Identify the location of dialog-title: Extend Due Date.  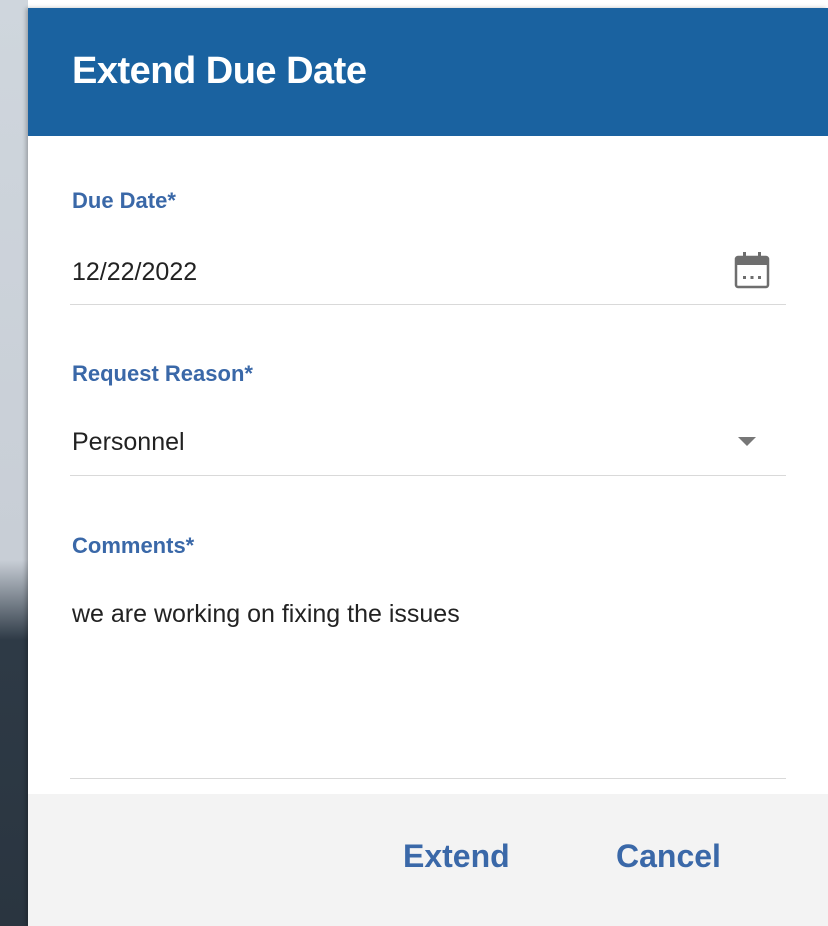
(219, 71).